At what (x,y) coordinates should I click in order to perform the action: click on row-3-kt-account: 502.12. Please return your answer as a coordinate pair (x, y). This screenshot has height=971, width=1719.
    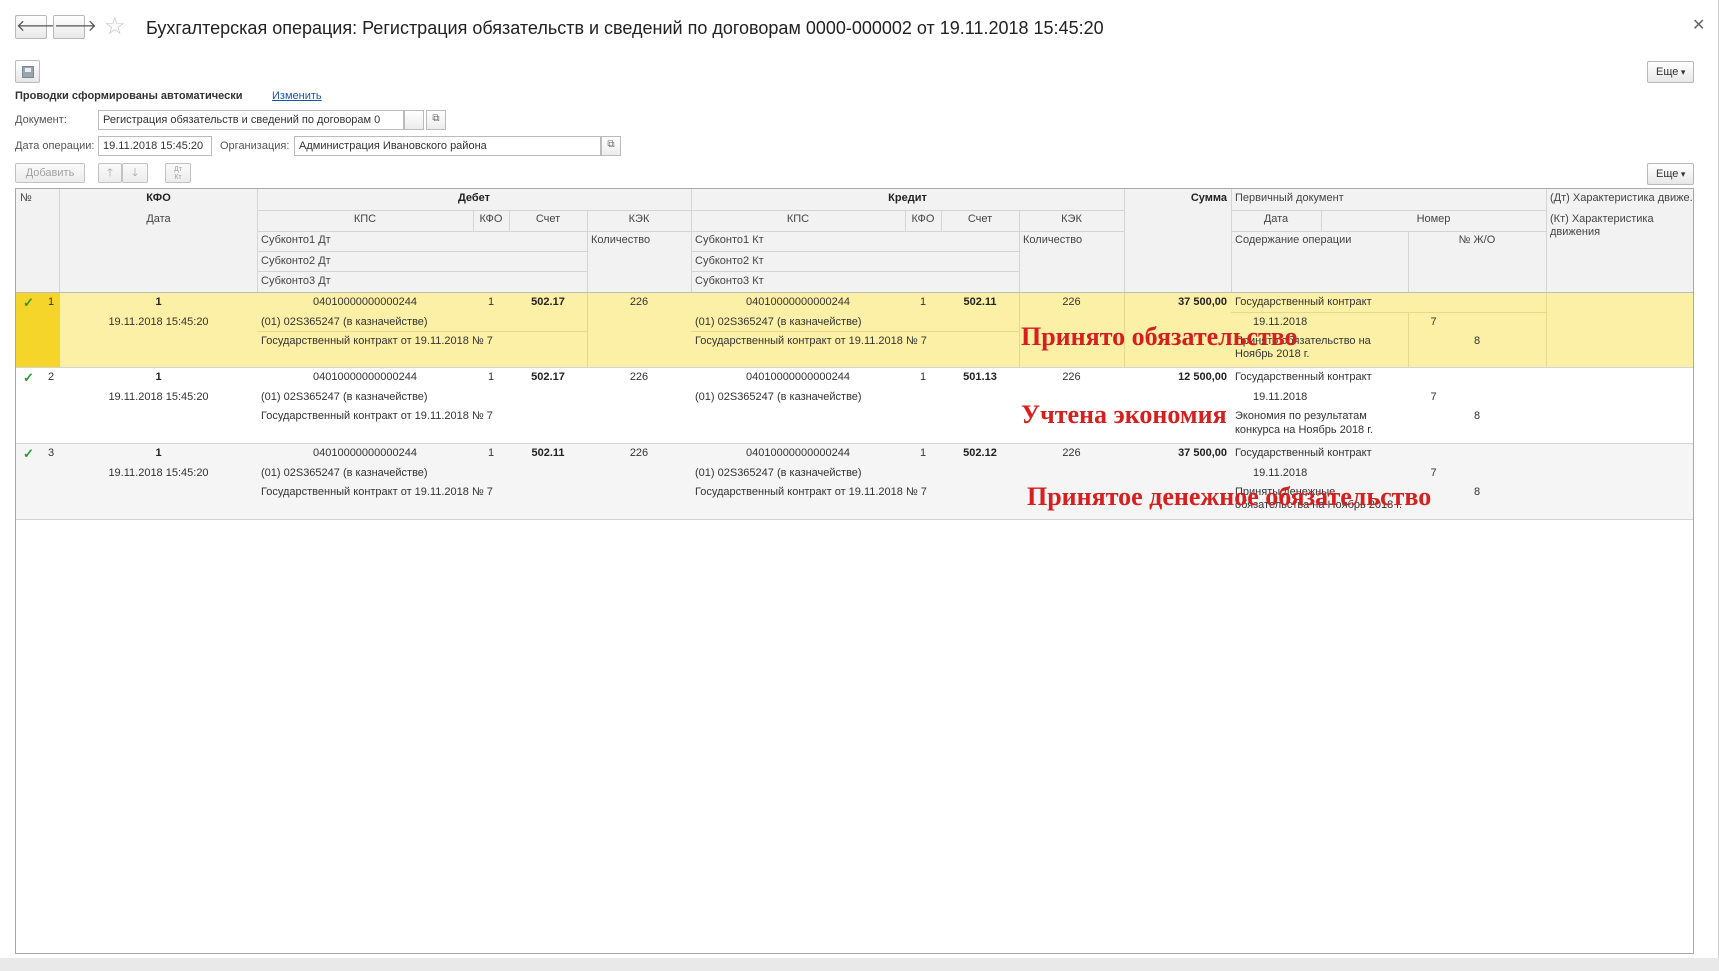
    Looking at the image, I should click on (980, 453).